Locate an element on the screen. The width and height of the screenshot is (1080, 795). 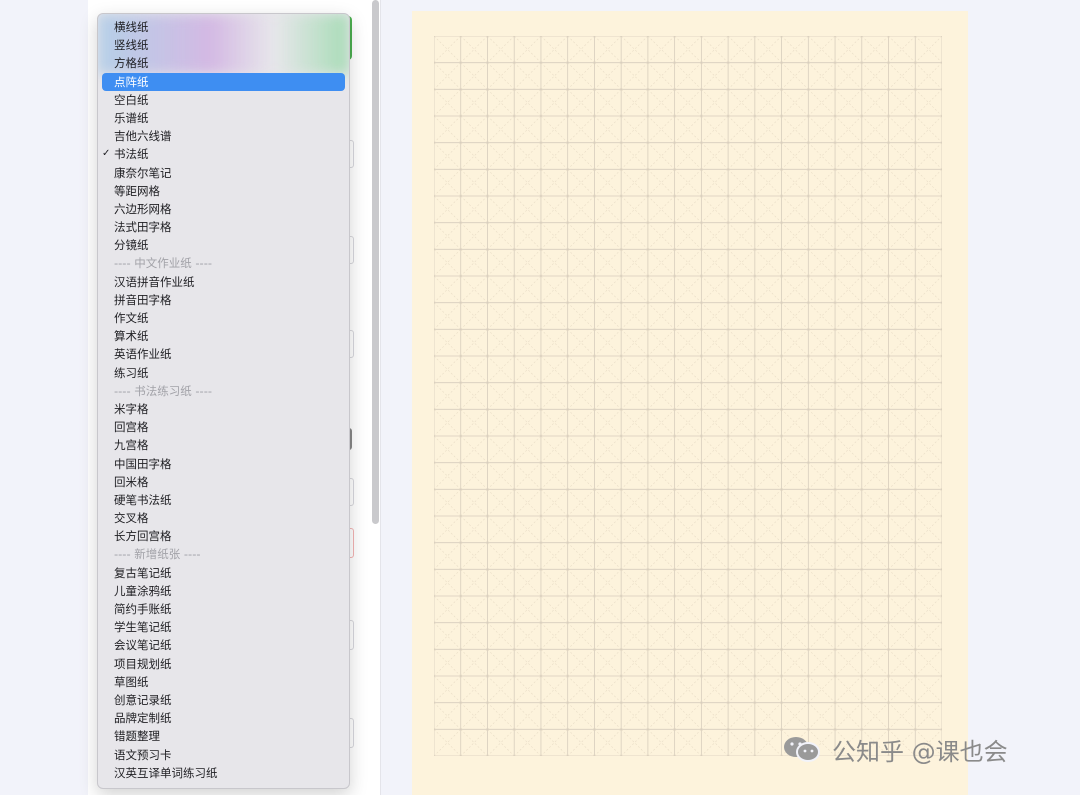
paper-type-option: 九宫格 is located at coordinates (223, 445).